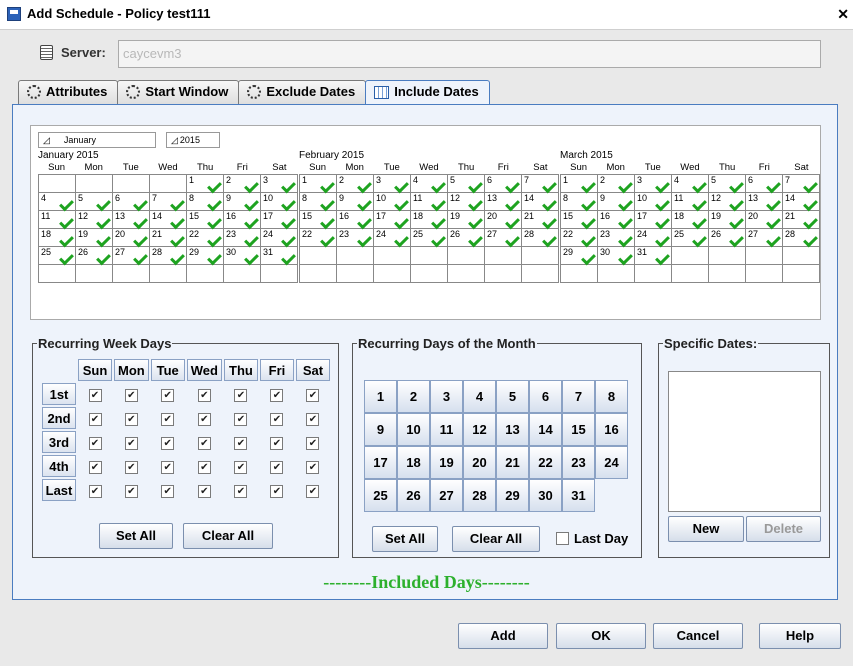 The height and width of the screenshot is (666, 853). Describe the element at coordinates (446, 429) in the screenshot. I see `month-day-button: 11` at that location.